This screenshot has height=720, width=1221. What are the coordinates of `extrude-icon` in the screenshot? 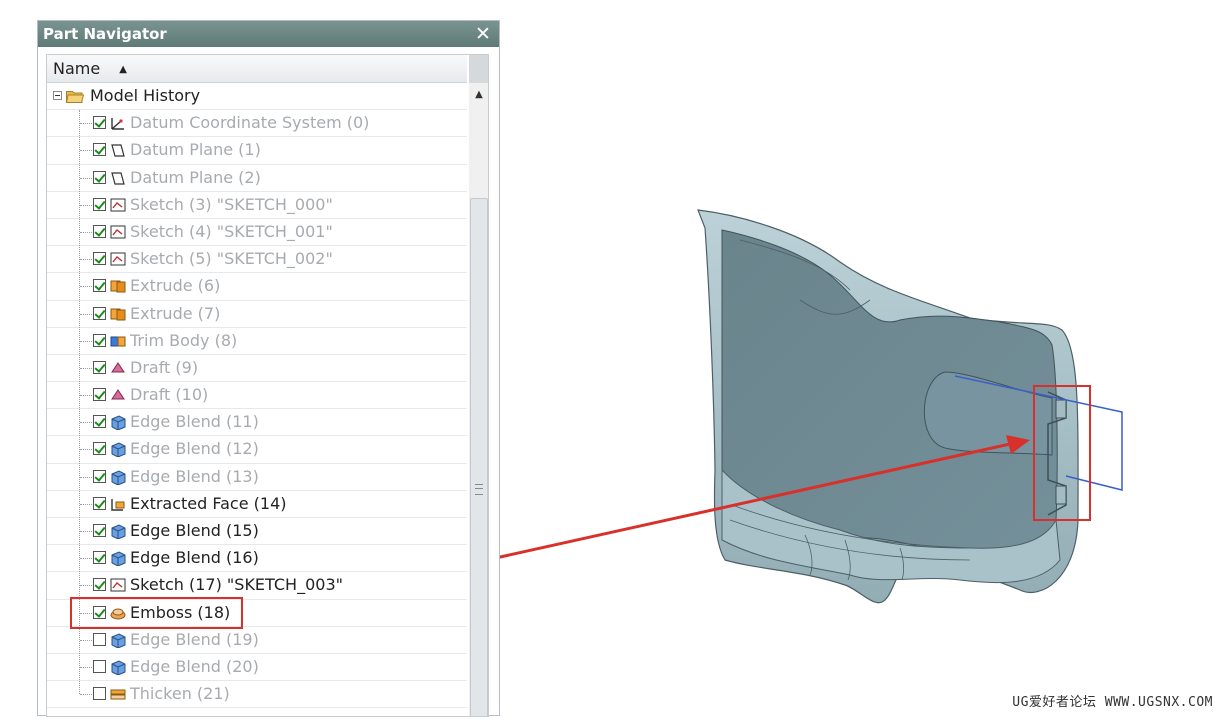 It's located at (118, 314).